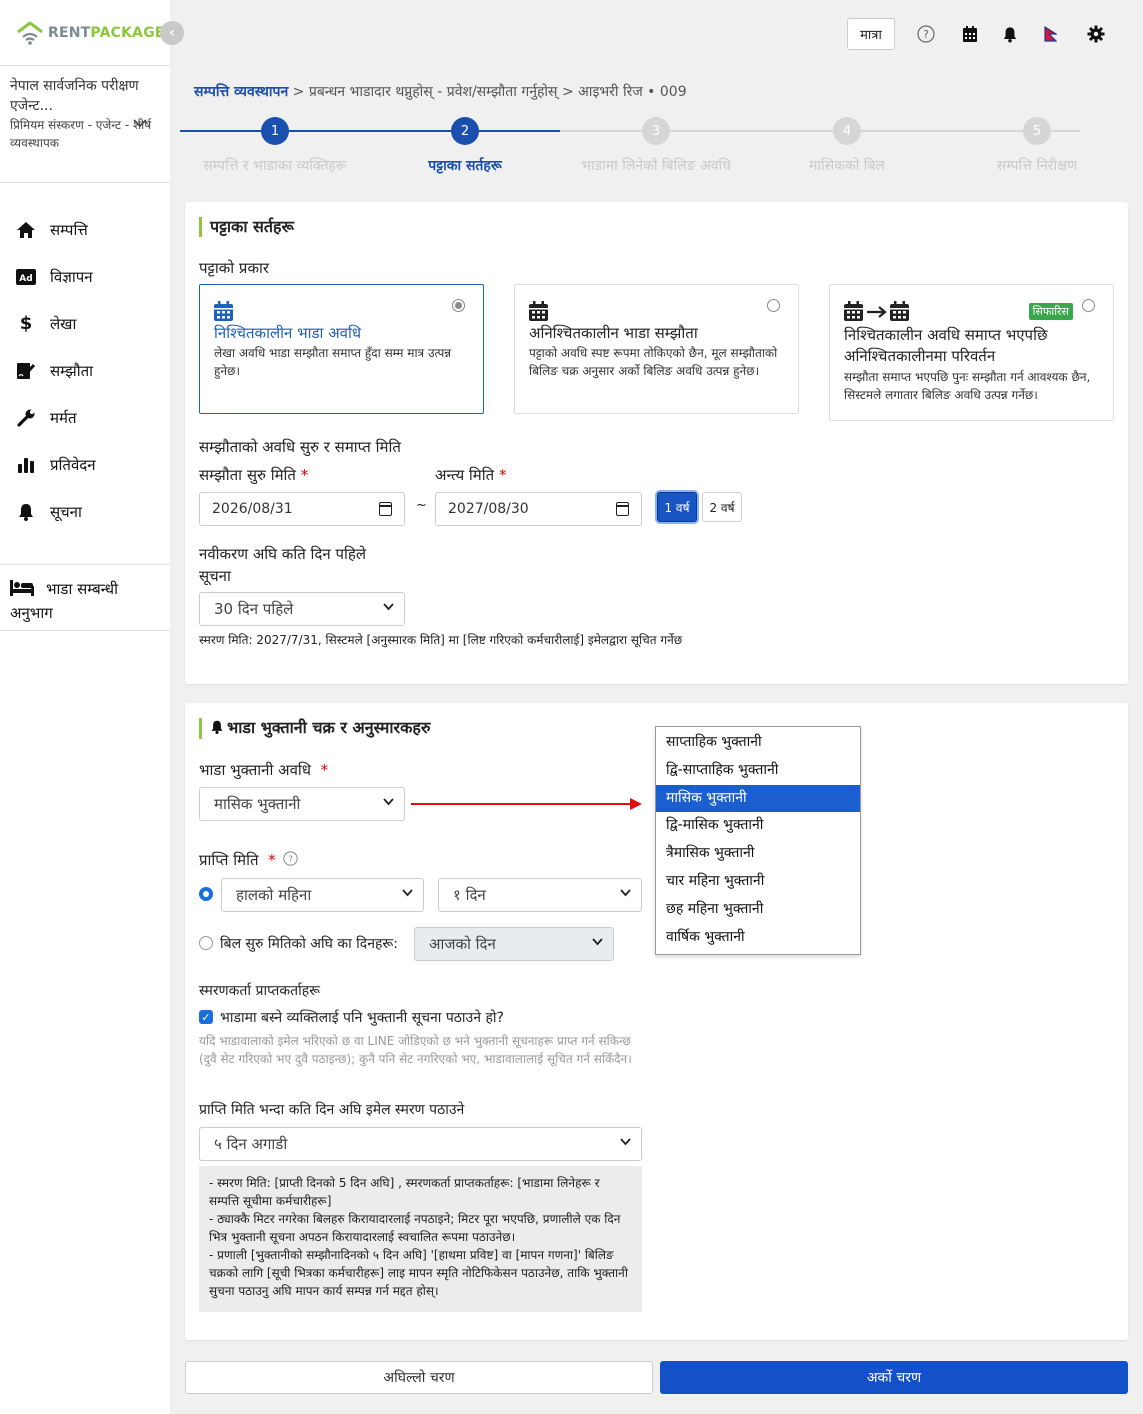 The width and height of the screenshot is (1143, 1414). Describe the element at coordinates (540, 895) in the screenshot. I see `receive-day-select: १ दिन` at that location.